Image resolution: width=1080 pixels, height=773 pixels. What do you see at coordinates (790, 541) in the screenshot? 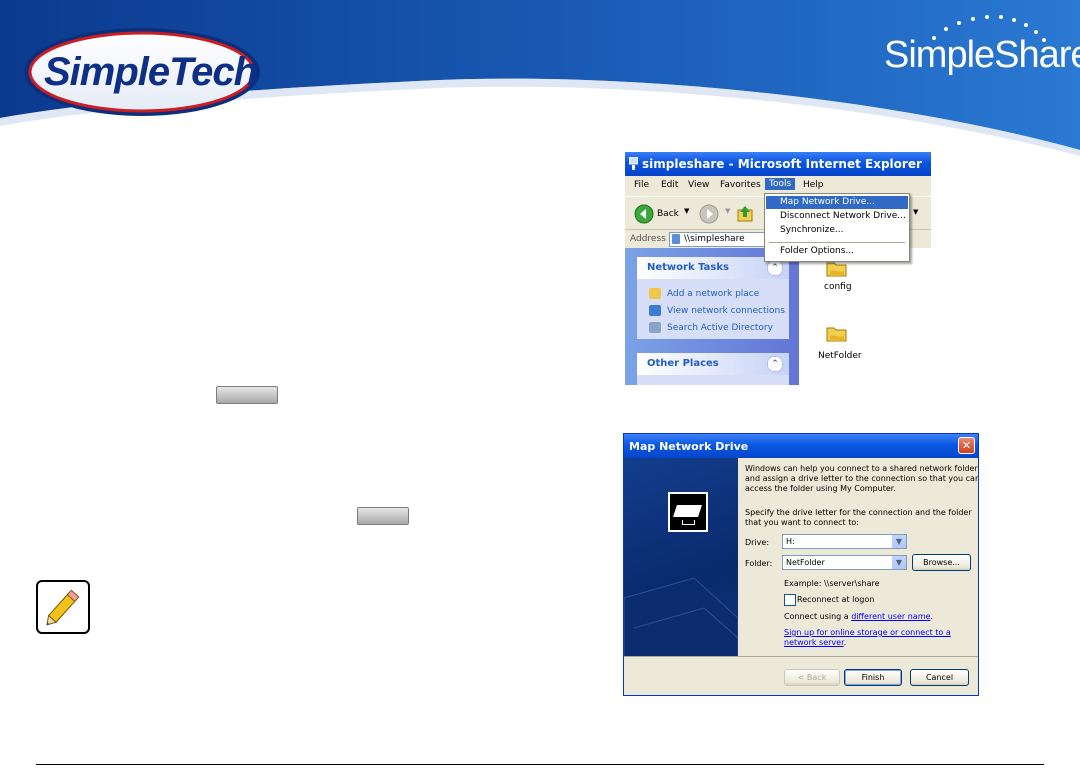
I see `drive-value: H:` at bounding box center [790, 541].